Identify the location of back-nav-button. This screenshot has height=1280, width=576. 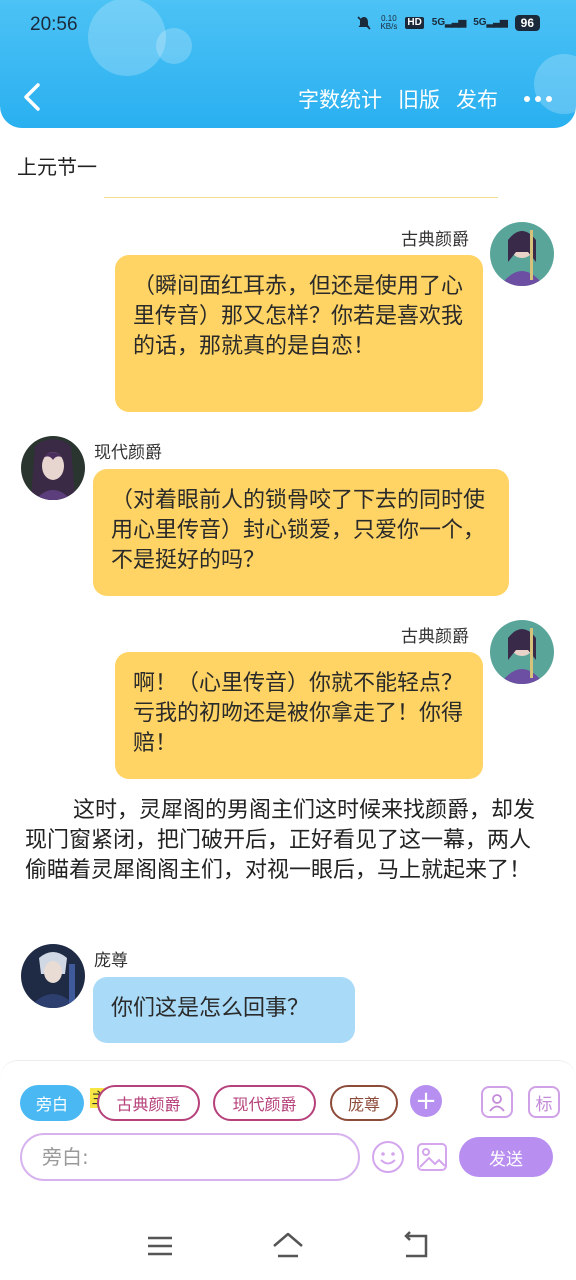
(416, 1246).